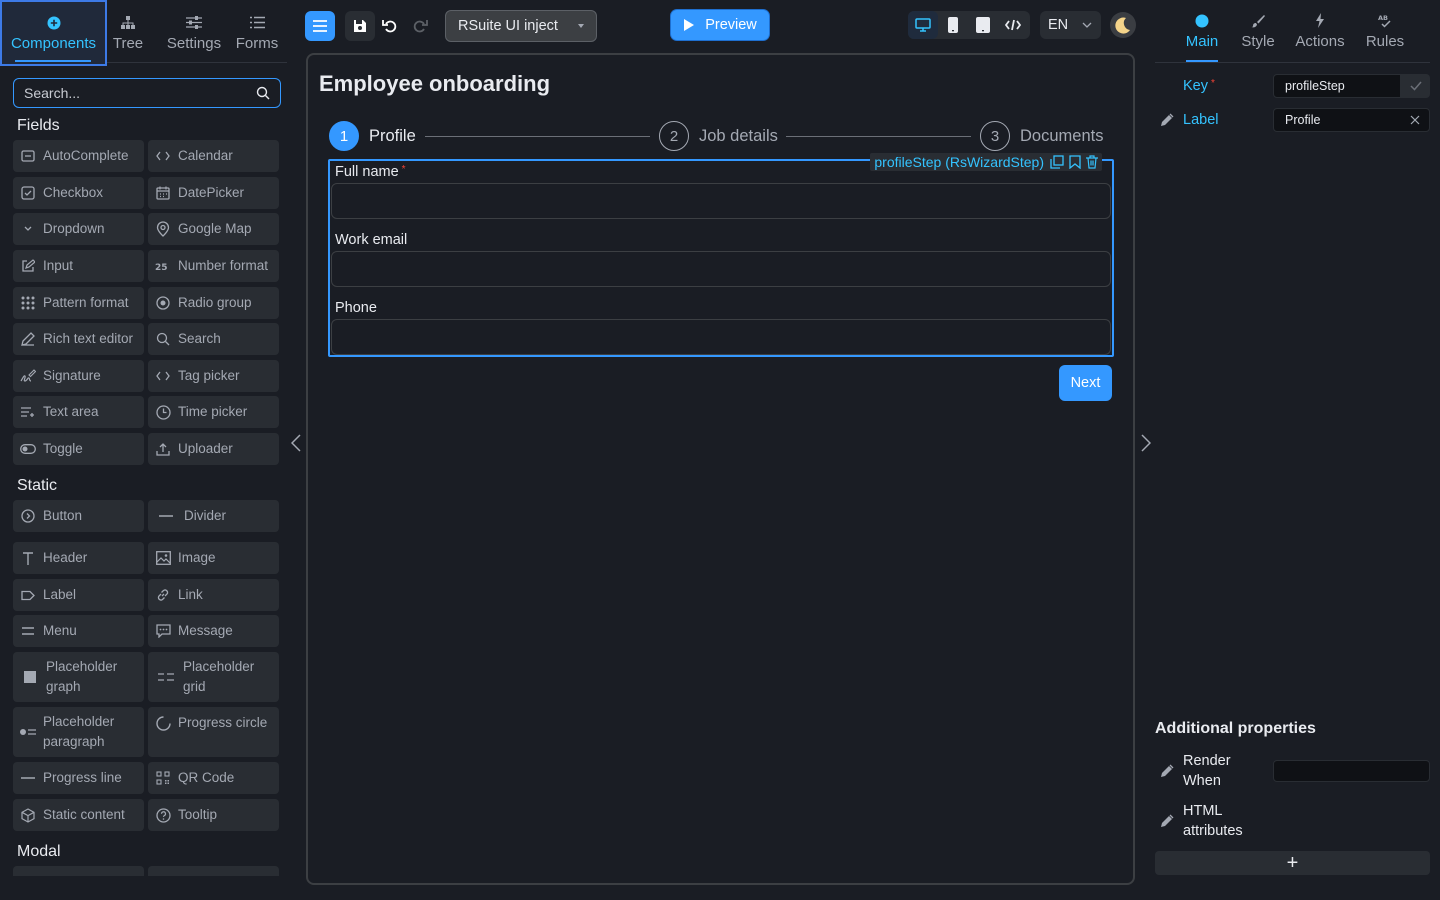  I want to click on preview-button: Preview, so click(720, 25).